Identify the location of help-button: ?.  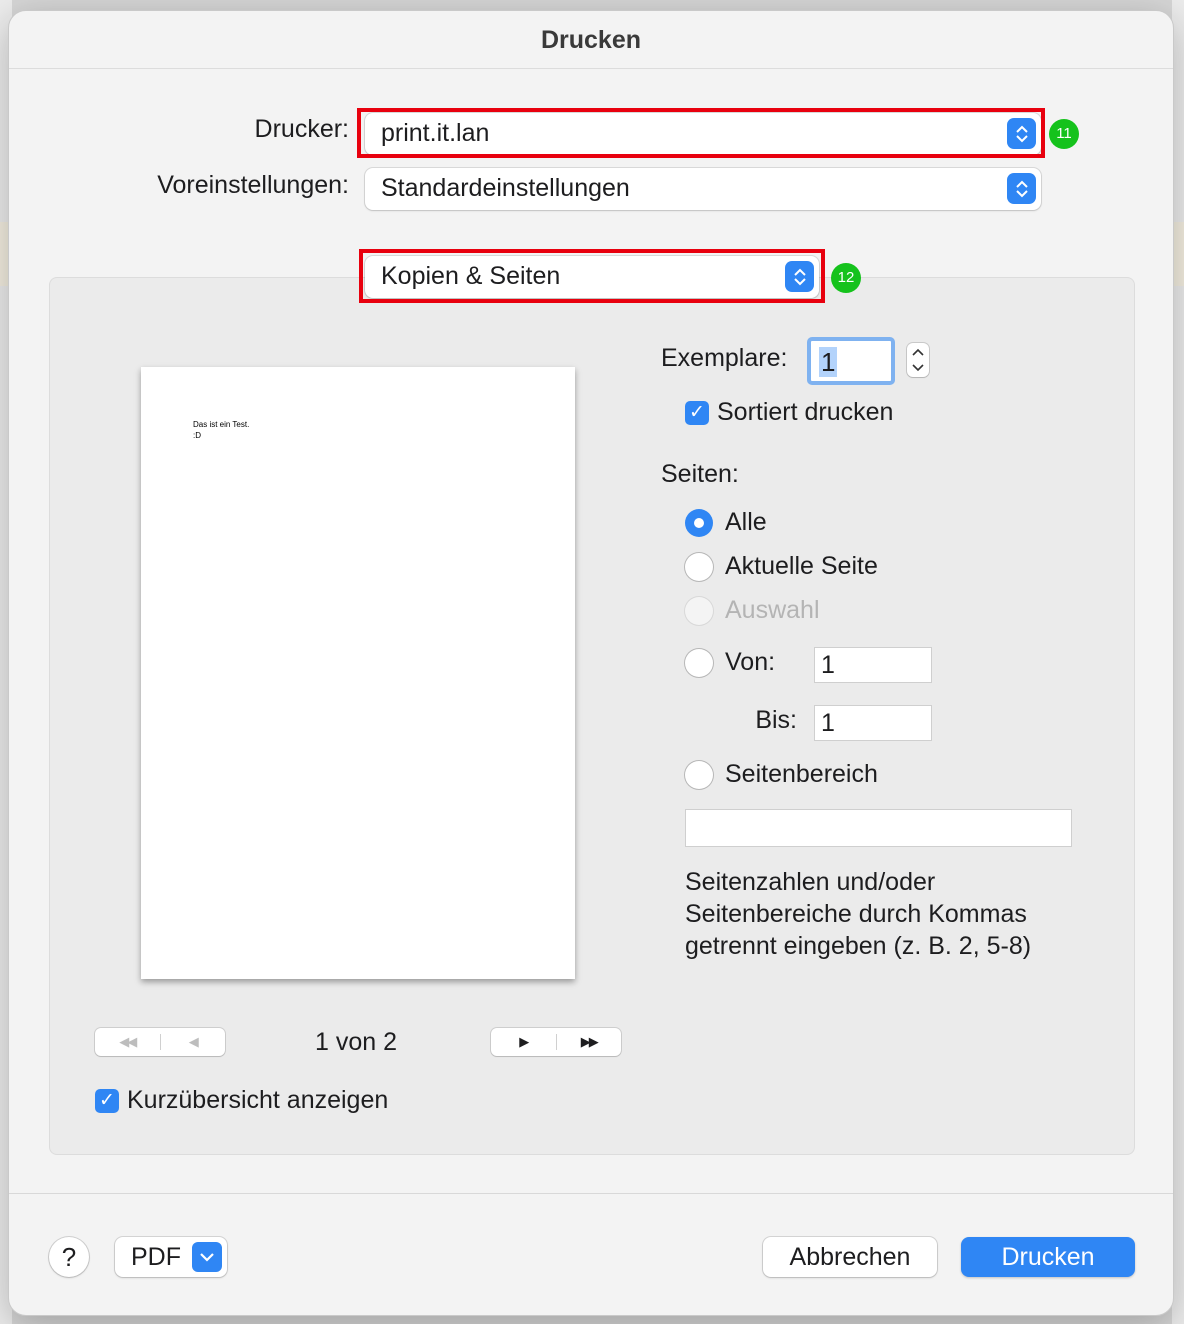
(69, 1257).